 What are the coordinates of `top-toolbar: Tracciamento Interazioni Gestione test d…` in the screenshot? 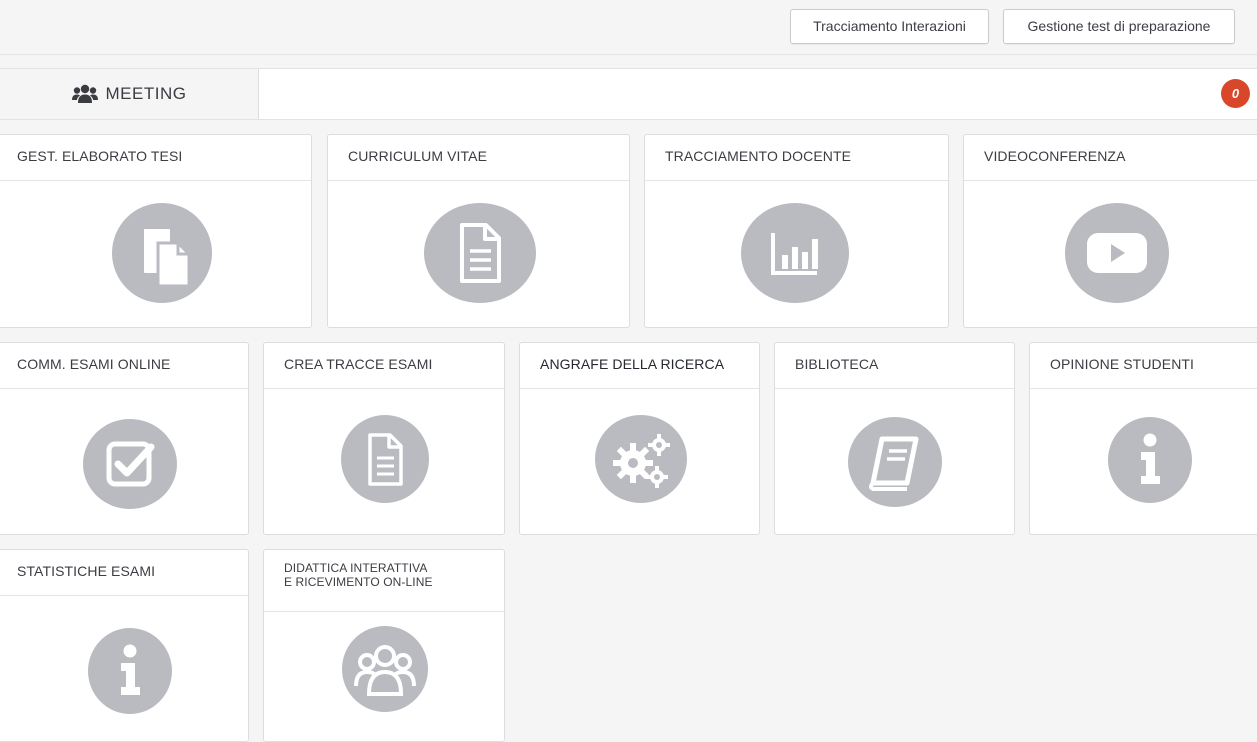 It's located at (628, 27).